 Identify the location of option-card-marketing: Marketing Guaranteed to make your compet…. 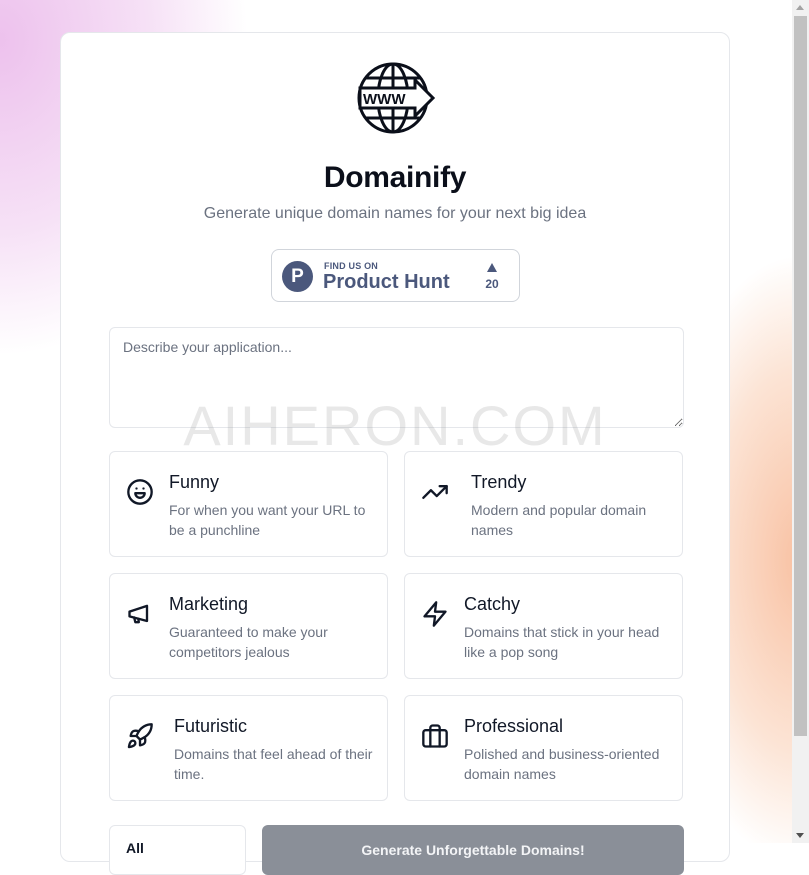
(248, 626).